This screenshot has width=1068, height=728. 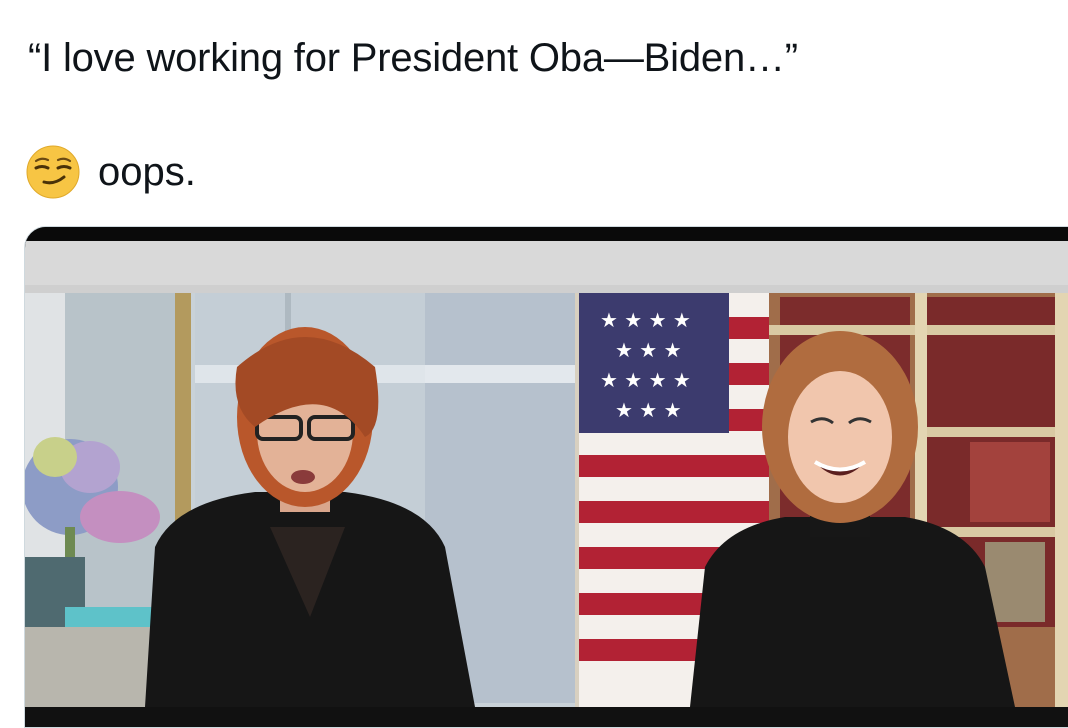 What do you see at coordinates (53, 172) in the screenshot?
I see `smirking-face-emoji-icon` at bounding box center [53, 172].